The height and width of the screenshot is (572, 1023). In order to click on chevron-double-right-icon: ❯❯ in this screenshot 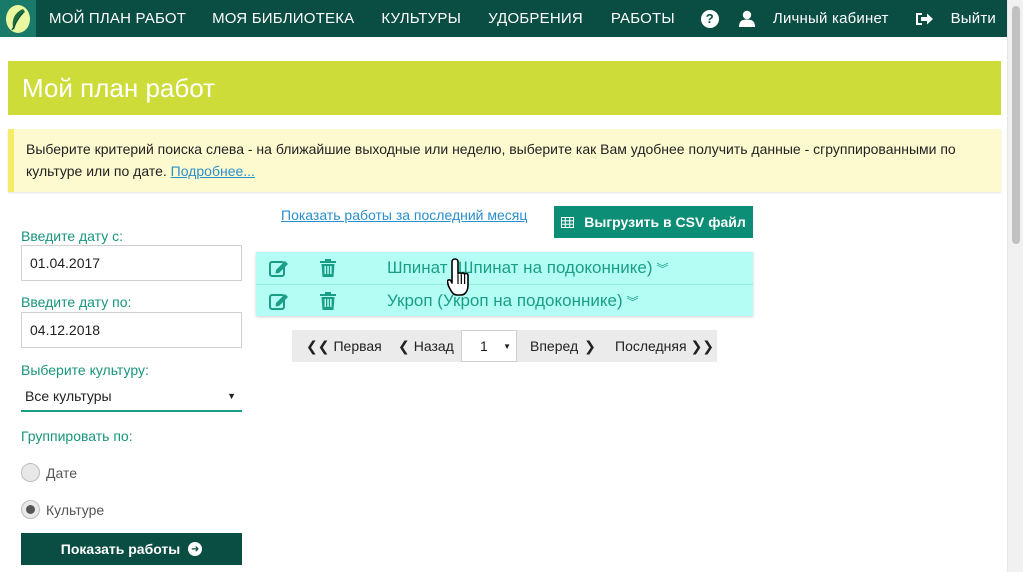, I will do `click(702, 345)`.